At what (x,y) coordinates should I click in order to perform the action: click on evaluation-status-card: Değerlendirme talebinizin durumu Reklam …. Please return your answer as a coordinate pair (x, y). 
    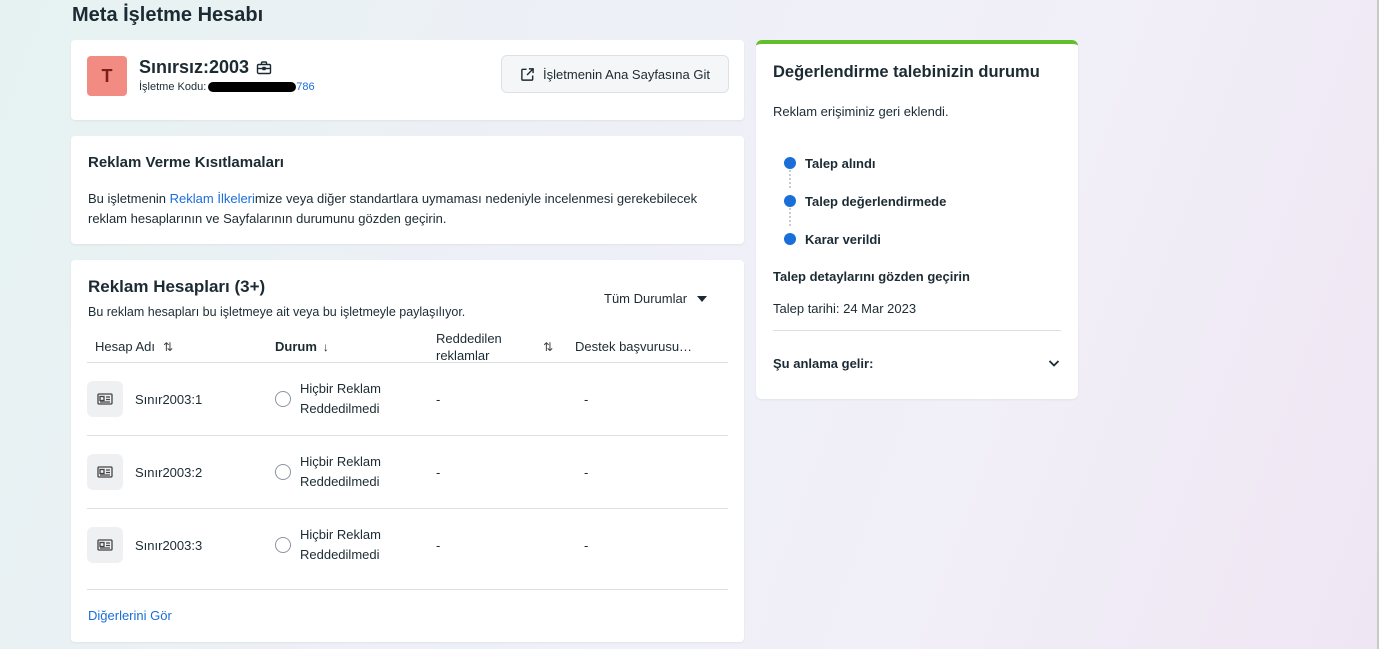
    Looking at the image, I should click on (917, 219).